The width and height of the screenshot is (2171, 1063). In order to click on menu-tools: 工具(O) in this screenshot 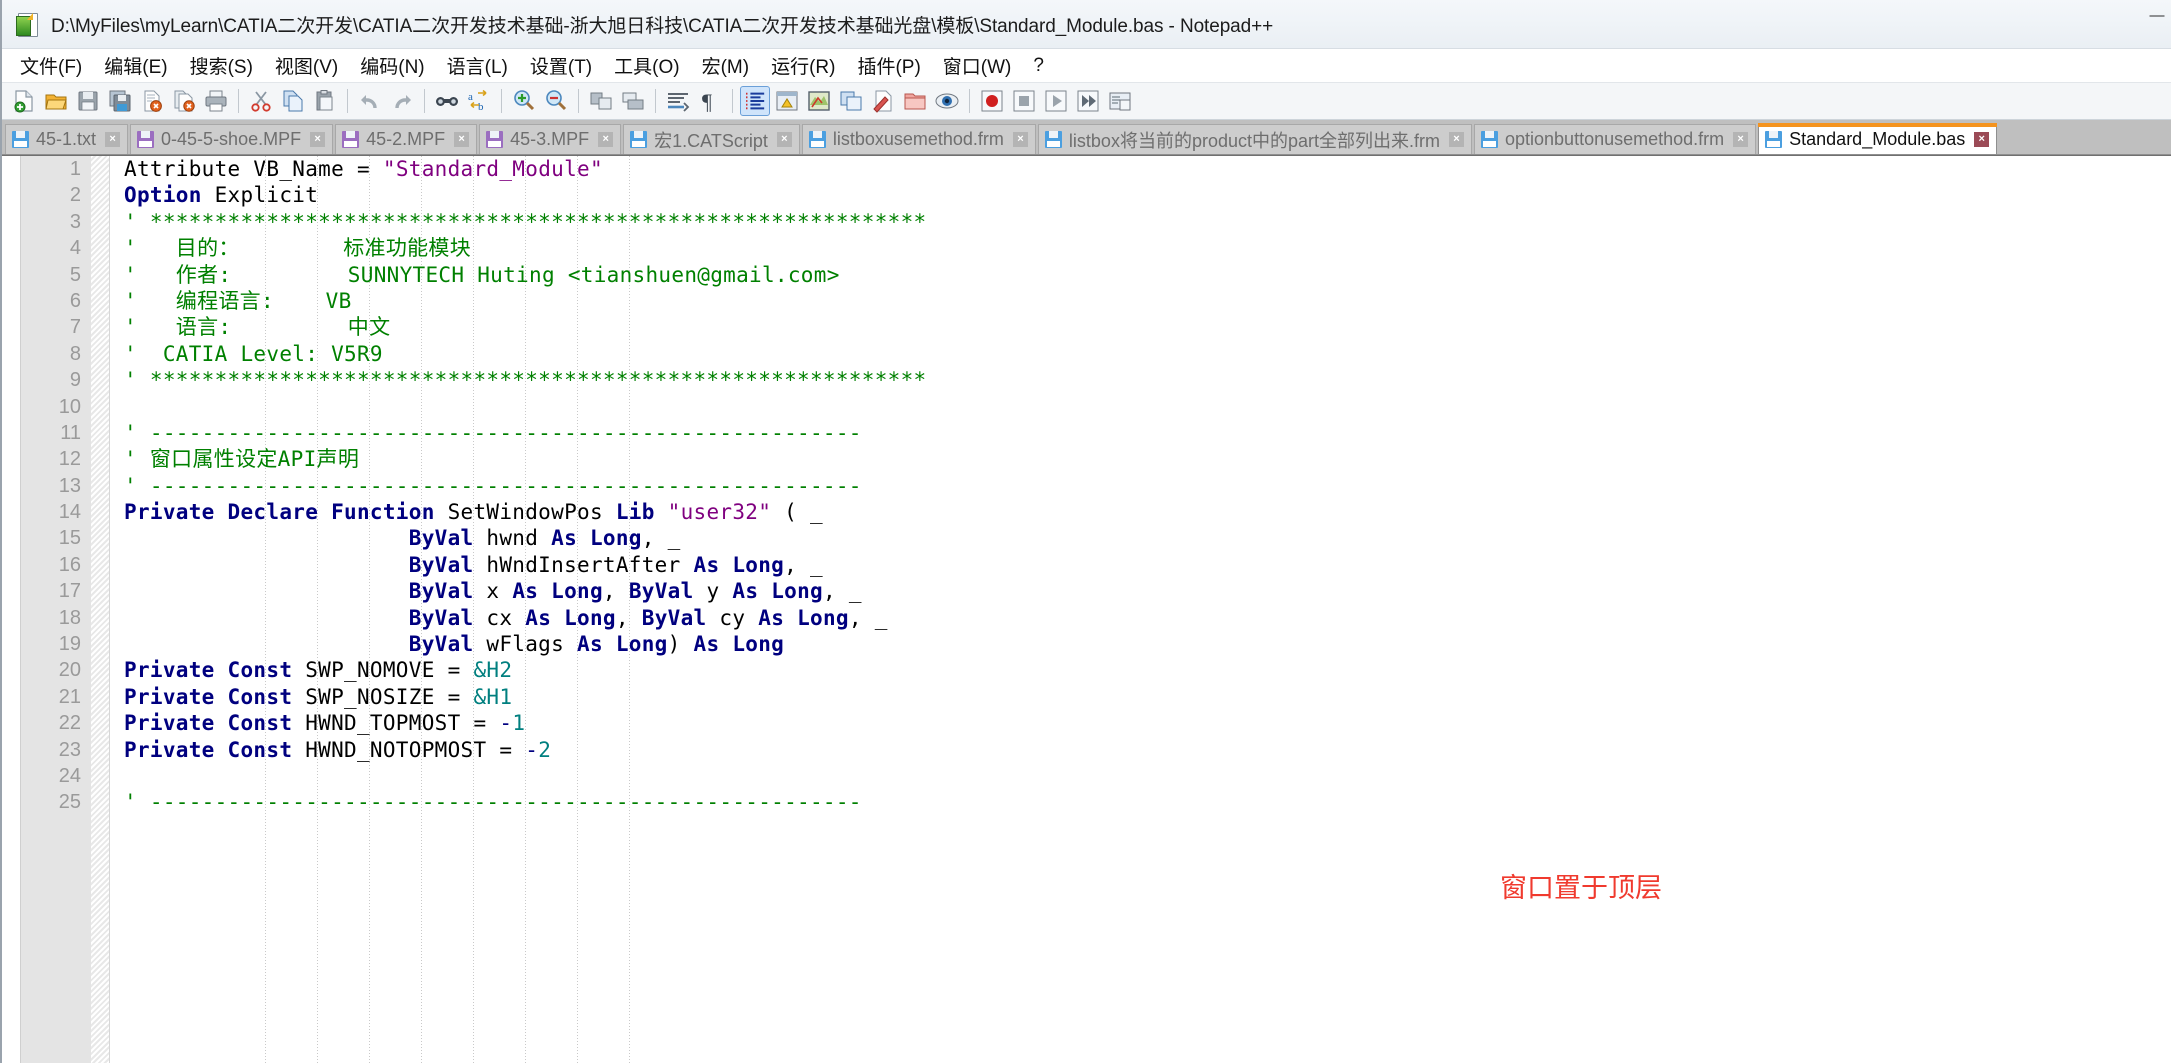, I will do `click(646, 65)`.